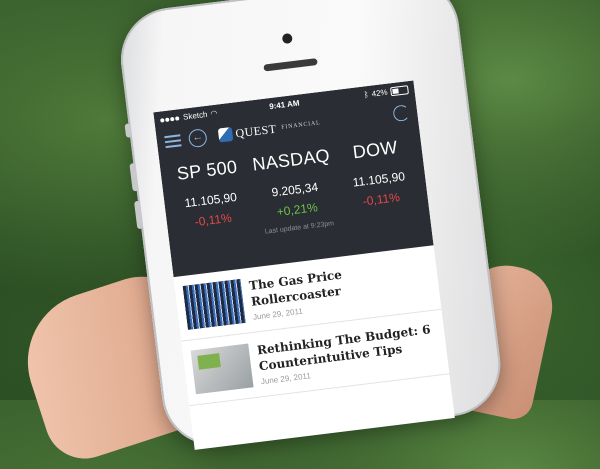 This screenshot has height=469, width=600. Describe the element at coordinates (290, 65) in the screenshot. I see `earpiece-speaker` at that location.